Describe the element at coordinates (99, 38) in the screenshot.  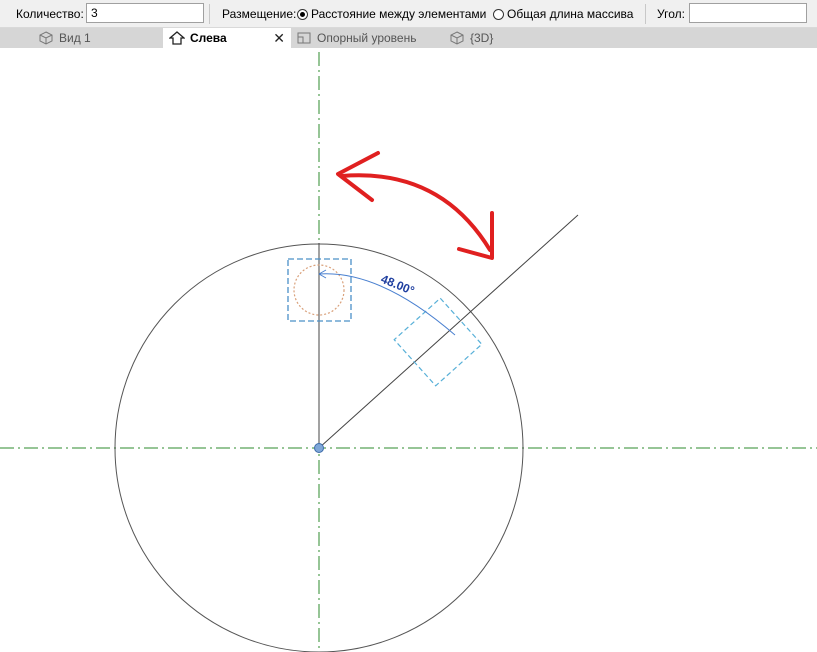
I see `tab-vid-1: Вид 1` at that location.